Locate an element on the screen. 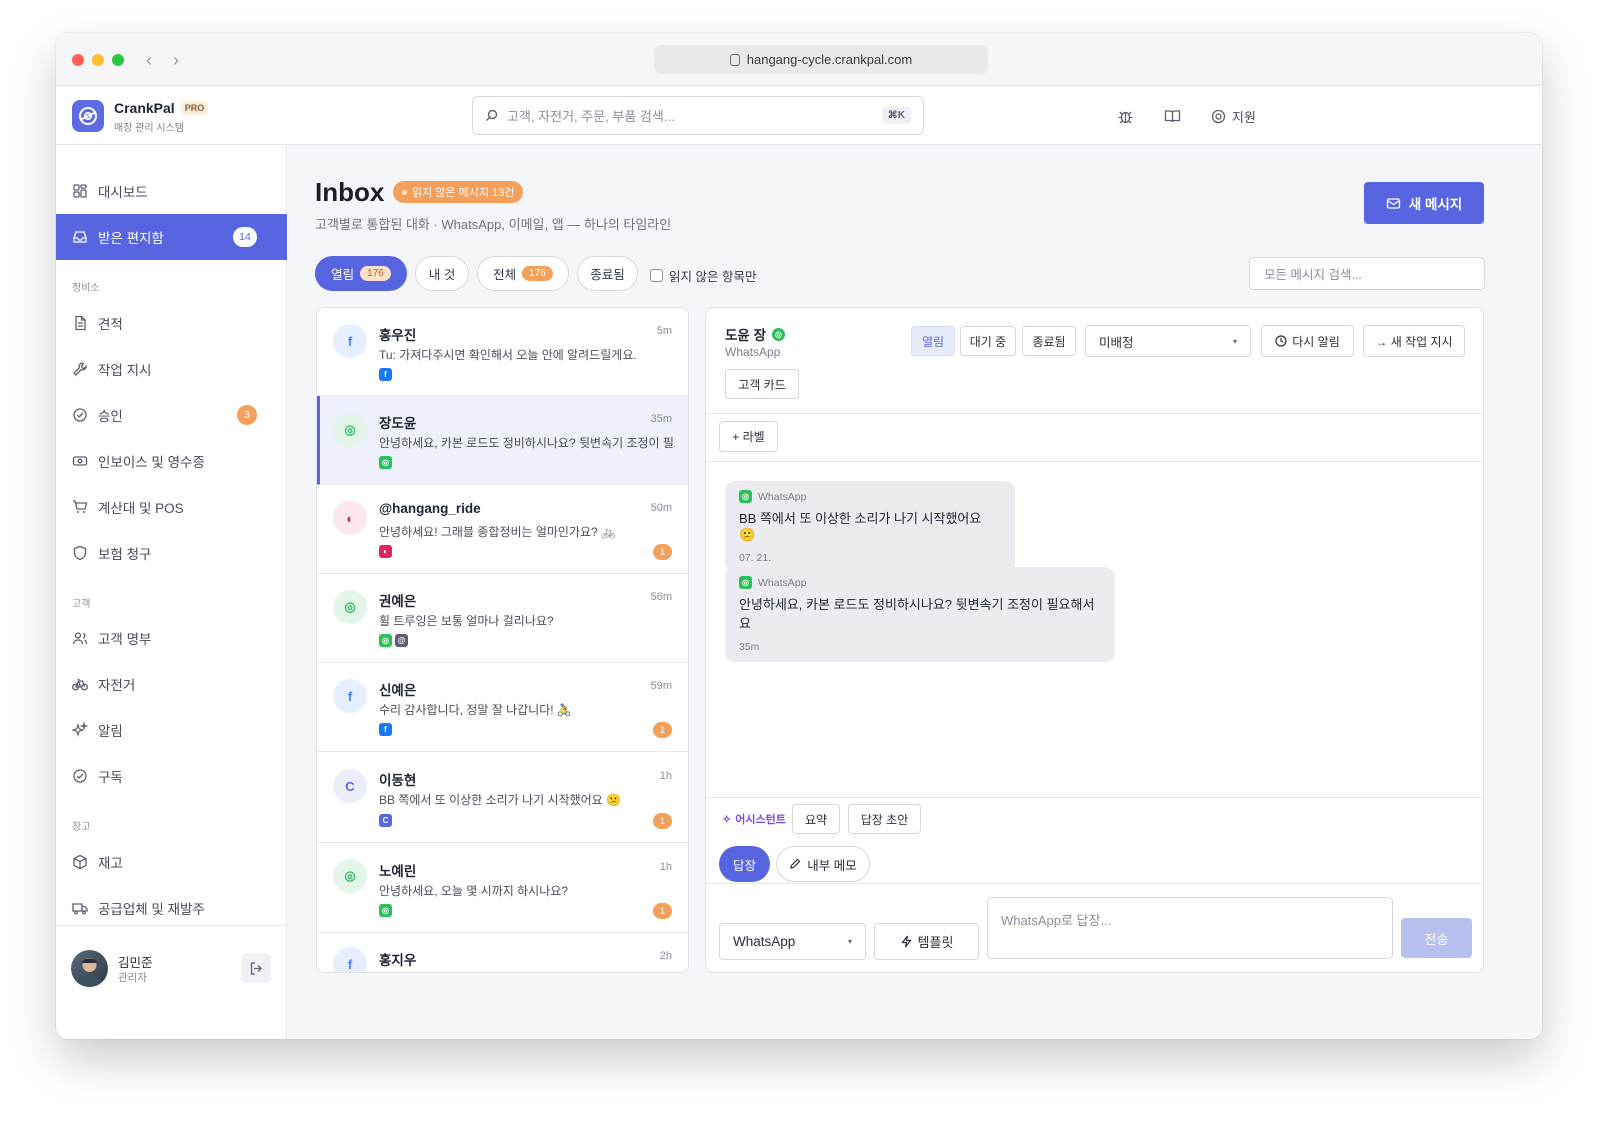  conversation-item: f 신예은 59m 수리 감사합니다, 정말 잘 나갑니다! 🚴 f 1 is located at coordinates (502, 707).